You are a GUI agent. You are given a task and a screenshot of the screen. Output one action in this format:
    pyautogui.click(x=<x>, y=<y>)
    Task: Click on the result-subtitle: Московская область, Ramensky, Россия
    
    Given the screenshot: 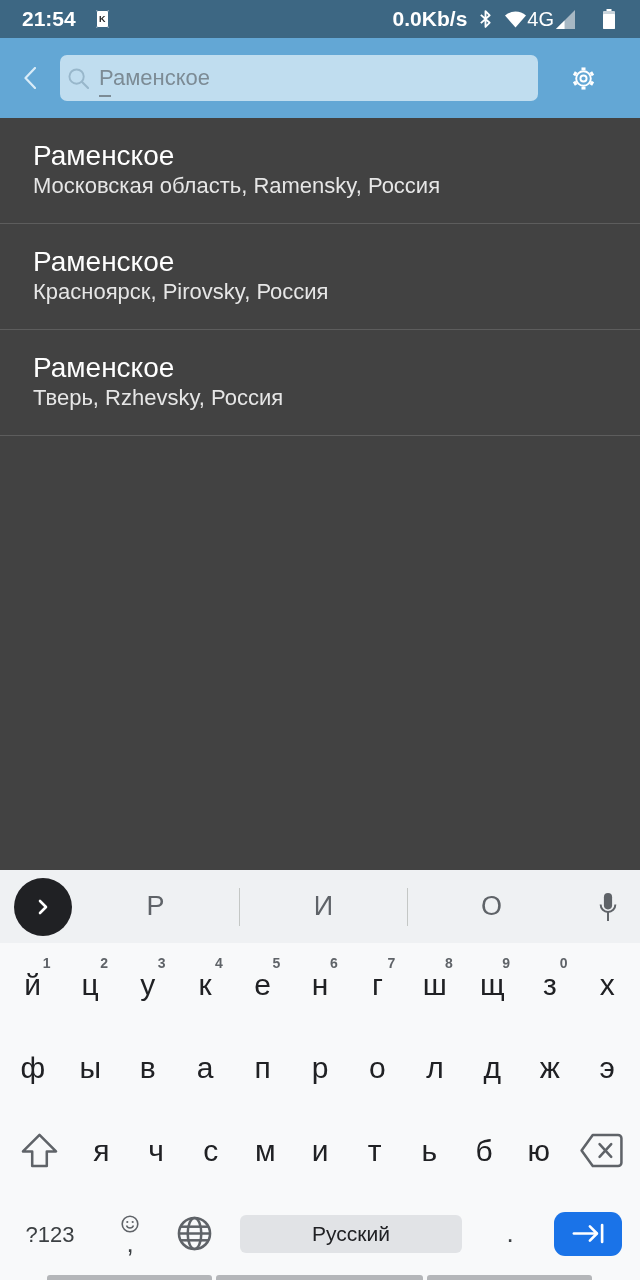 What is the action you would take?
    pyautogui.click(x=237, y=186)
    